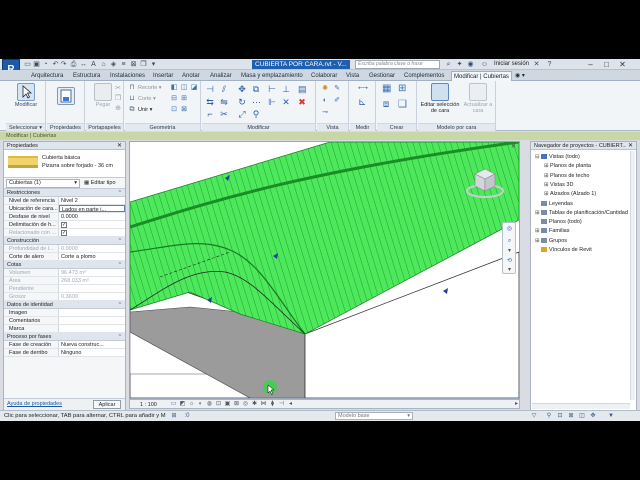 This screenshot has height=480, width=640. I want to click on copy-icon: ❐, so click(118, 99).